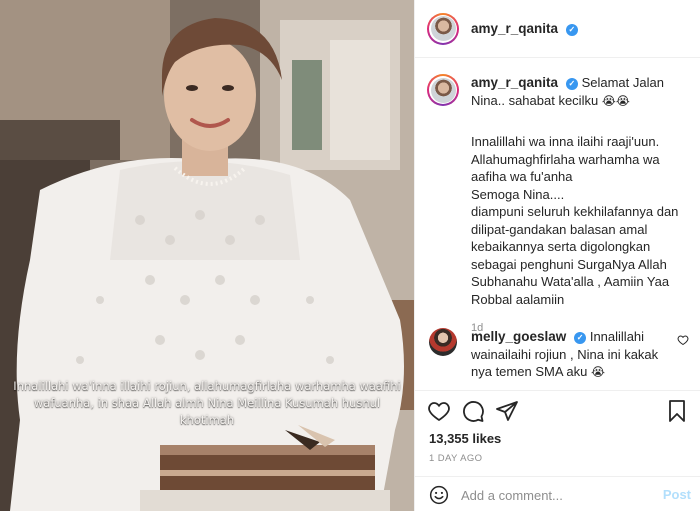 This screenshot has height=511, width=700. What do you see at coordinates (518, 336) in the screenshot?
I see `comment-username-text: melly_goeslaw` at bounding box center [518, 336].